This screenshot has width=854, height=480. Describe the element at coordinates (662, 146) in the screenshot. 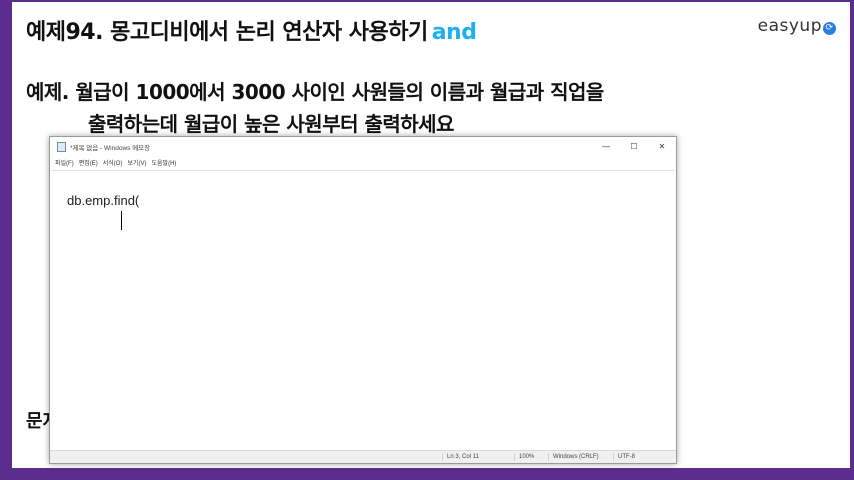

I see `close-button: ✕` at that location.